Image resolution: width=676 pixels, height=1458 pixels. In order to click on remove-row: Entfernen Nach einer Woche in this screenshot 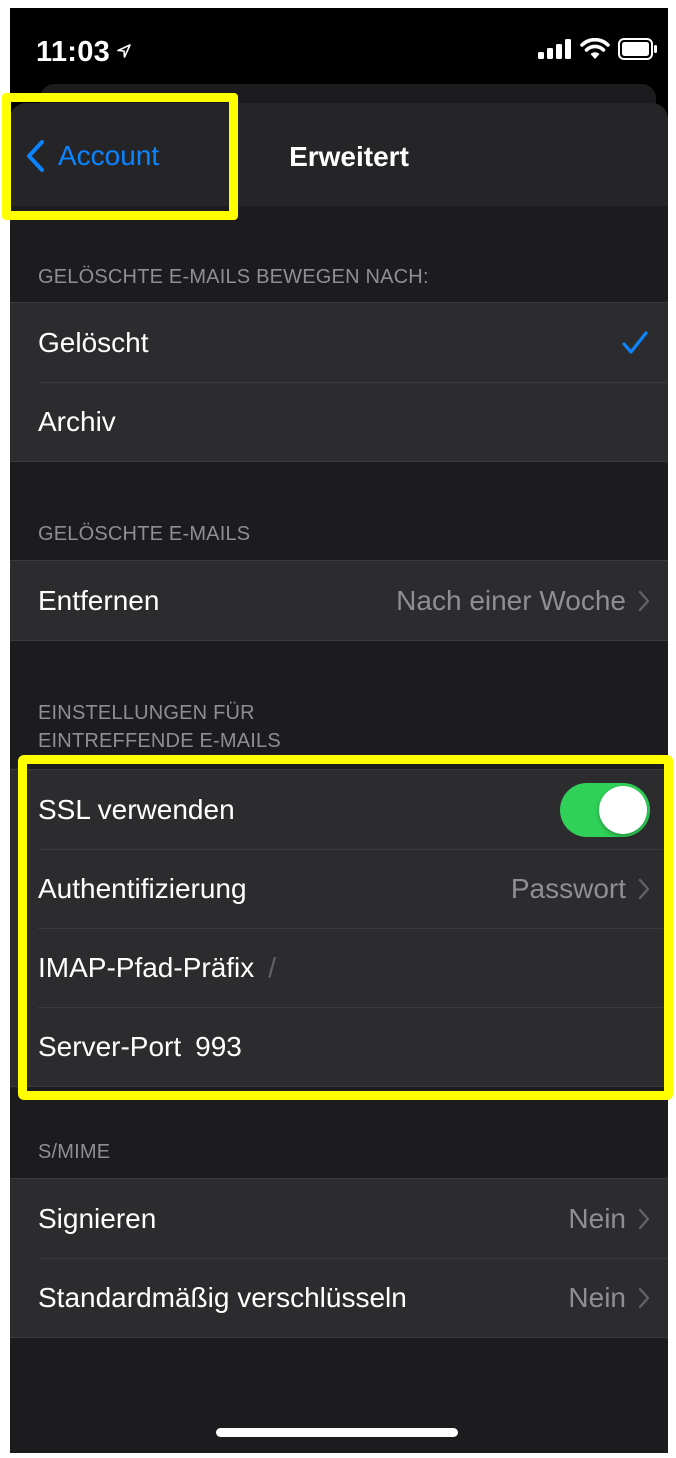, I will do `click(339, 600)`.